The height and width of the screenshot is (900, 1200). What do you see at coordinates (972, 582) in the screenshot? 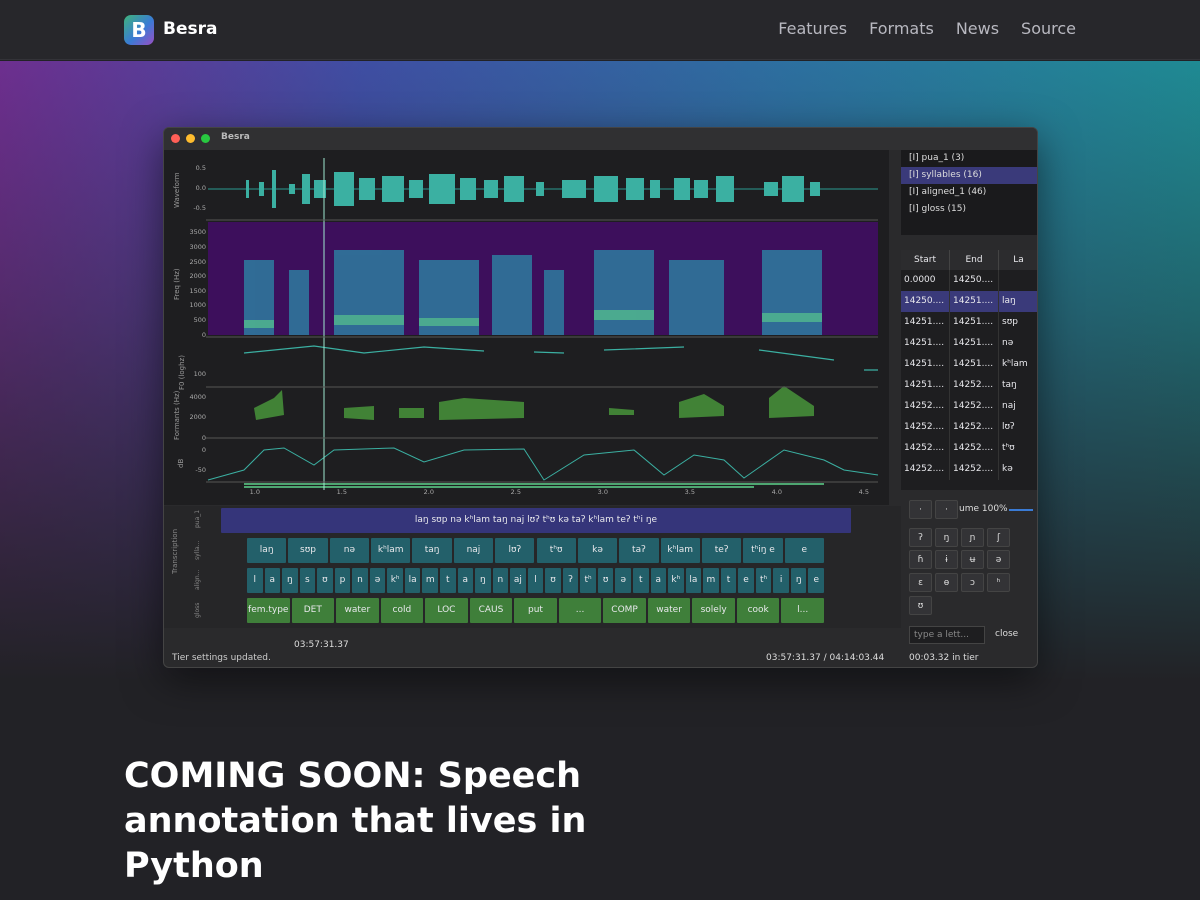
I see `key: ɔ` at bounding box center [972, 582].